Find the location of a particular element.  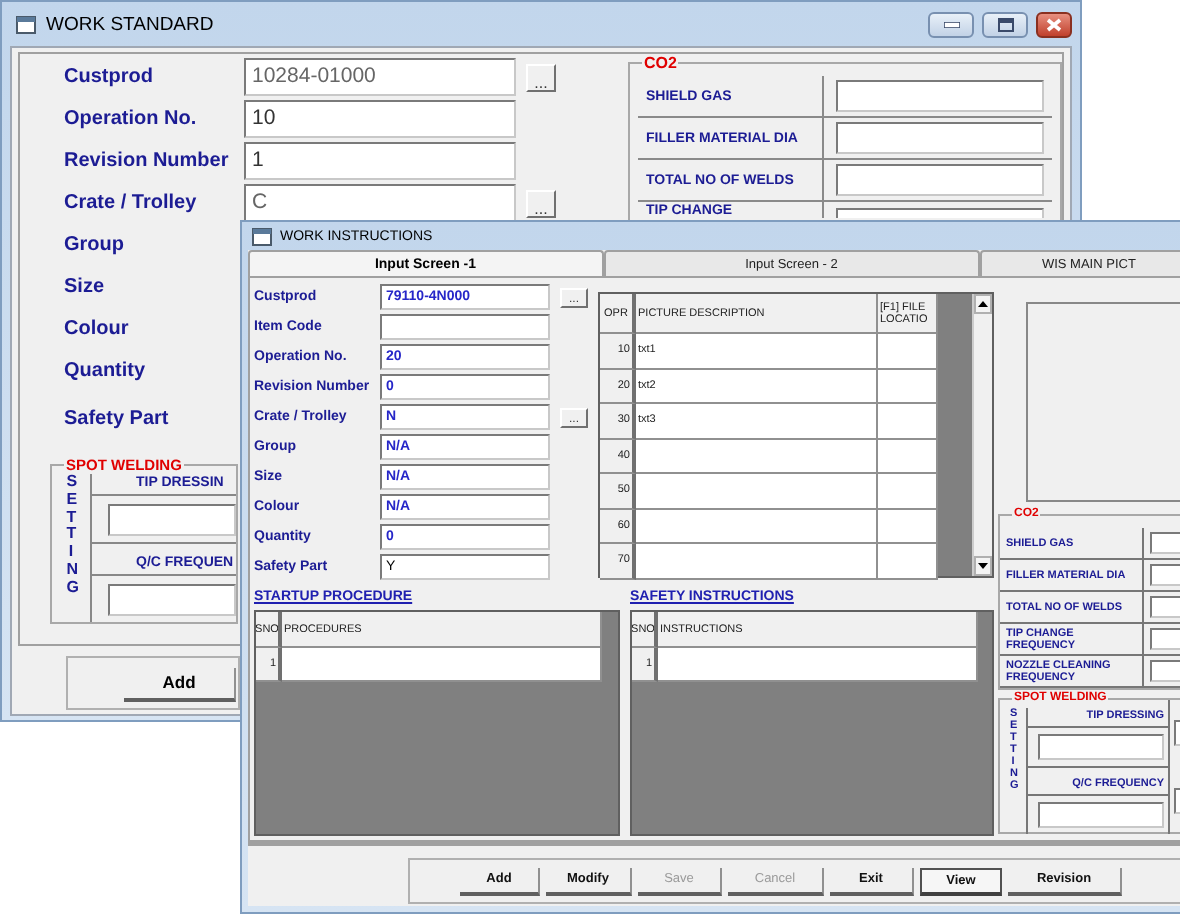

text-field: 1 is located at coordinates (380, 161).